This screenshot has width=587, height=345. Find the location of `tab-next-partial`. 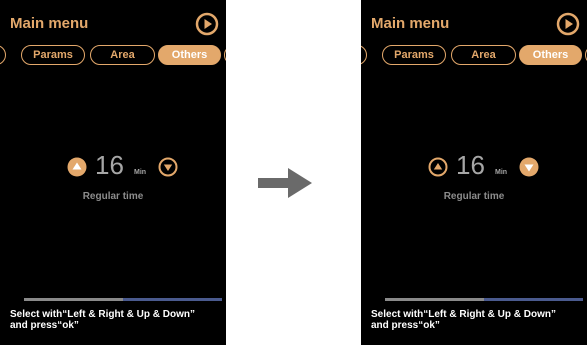

tab-next-partial is located at coordinates (225, 55).